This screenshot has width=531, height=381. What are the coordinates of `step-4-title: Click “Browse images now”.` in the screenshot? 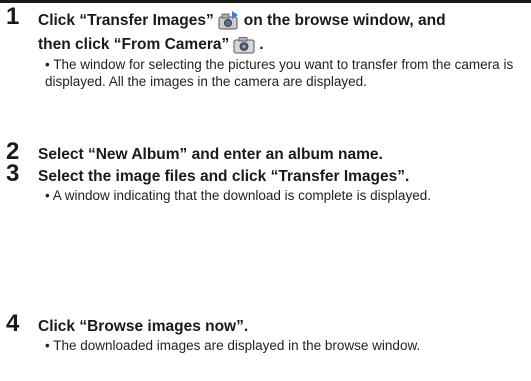 It's located at (143, 326).